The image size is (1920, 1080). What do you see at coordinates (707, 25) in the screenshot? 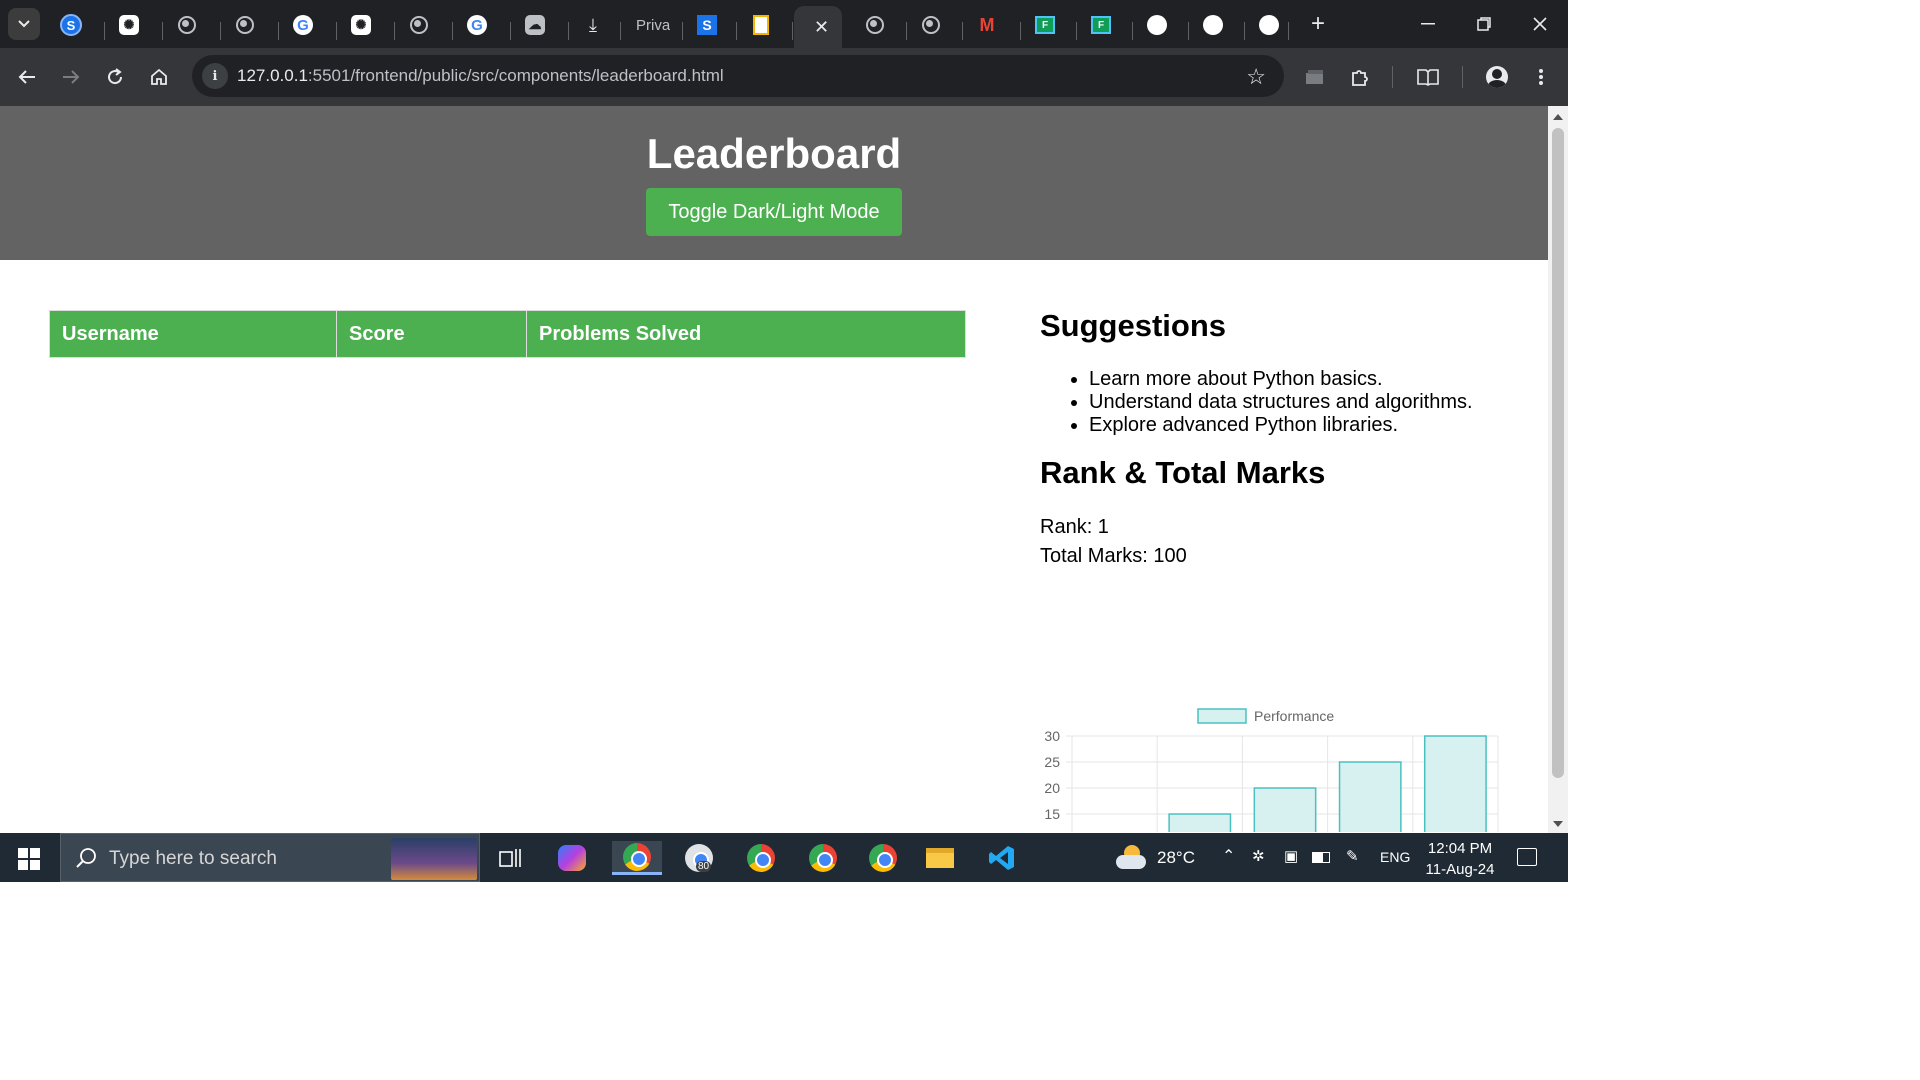
I see `s-square-icon: S` at bounding box center [707, 25].